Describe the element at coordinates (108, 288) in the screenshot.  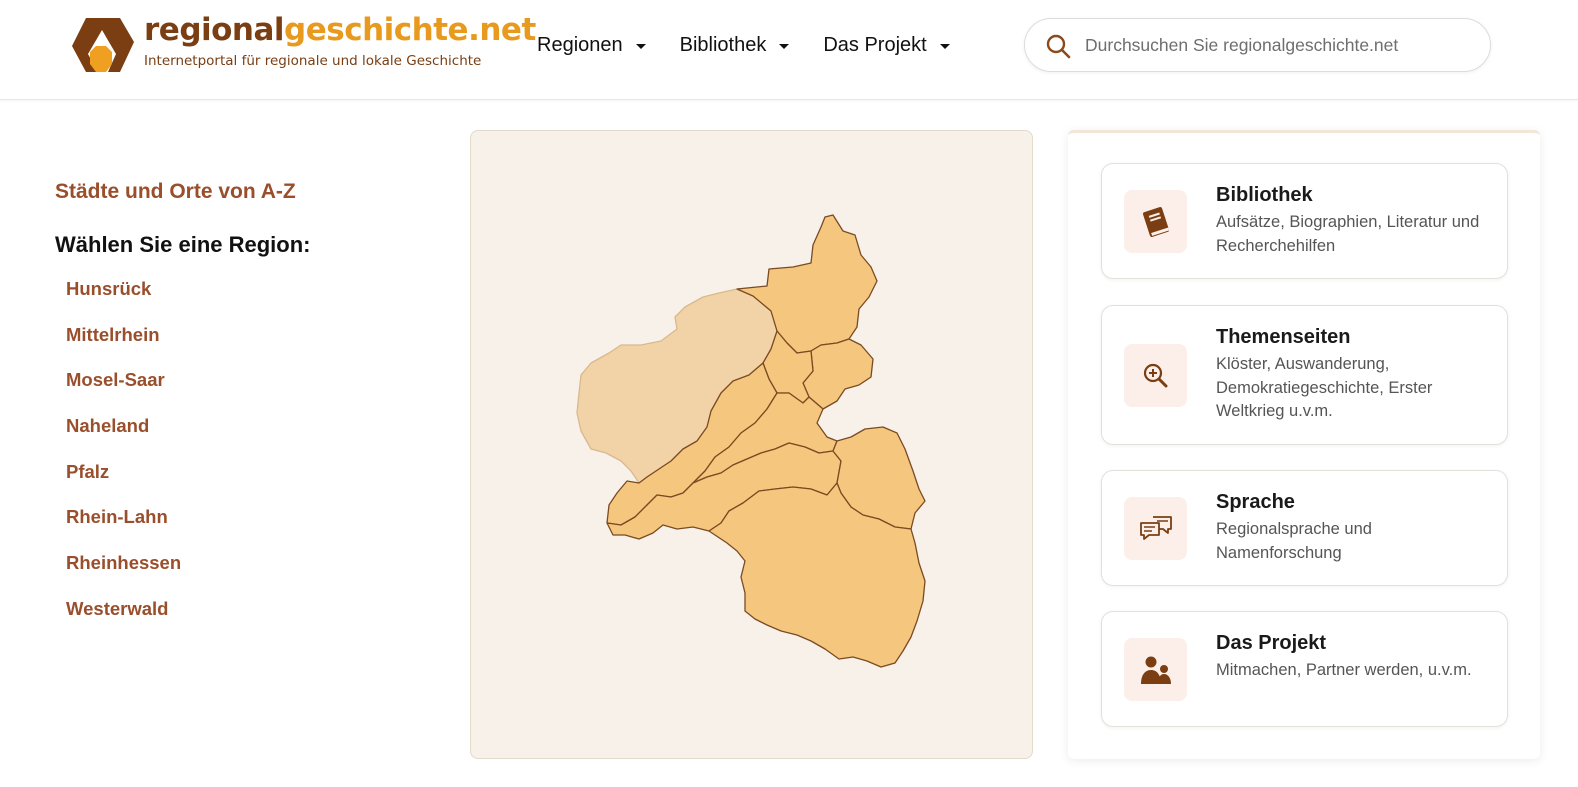
I see `region-link-hunsrueck: Hunsrück` at that location.